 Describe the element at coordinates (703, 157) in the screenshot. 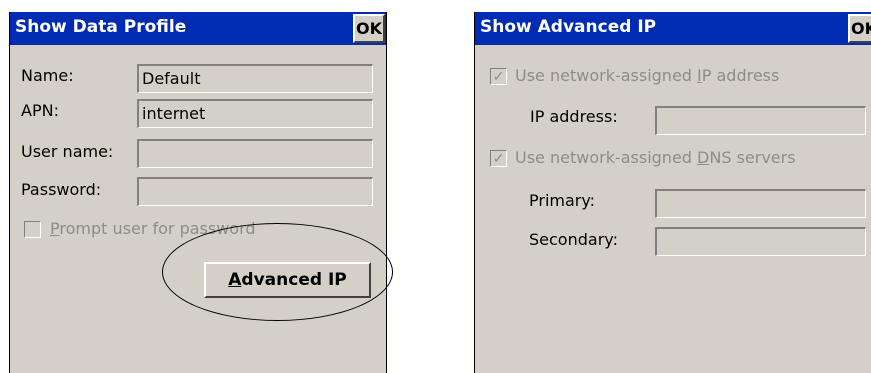

I see `dns-mnemonic: D` at that location.